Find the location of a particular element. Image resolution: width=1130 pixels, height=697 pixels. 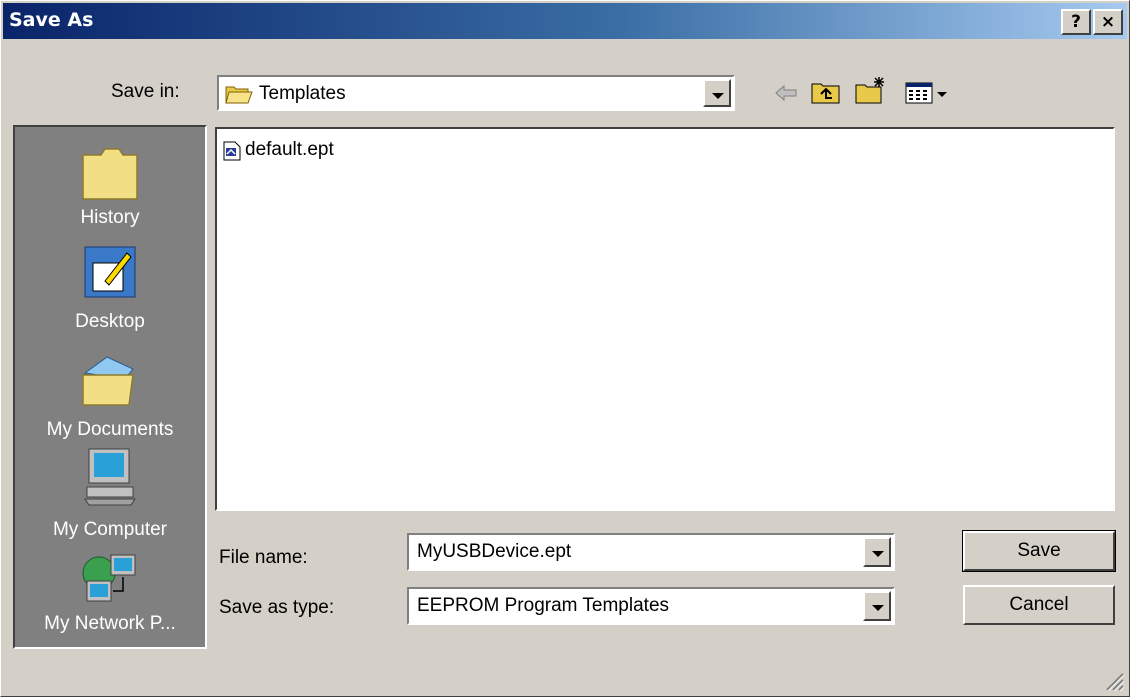

save-in-label: Save in: is located at coordinates (145, 91).